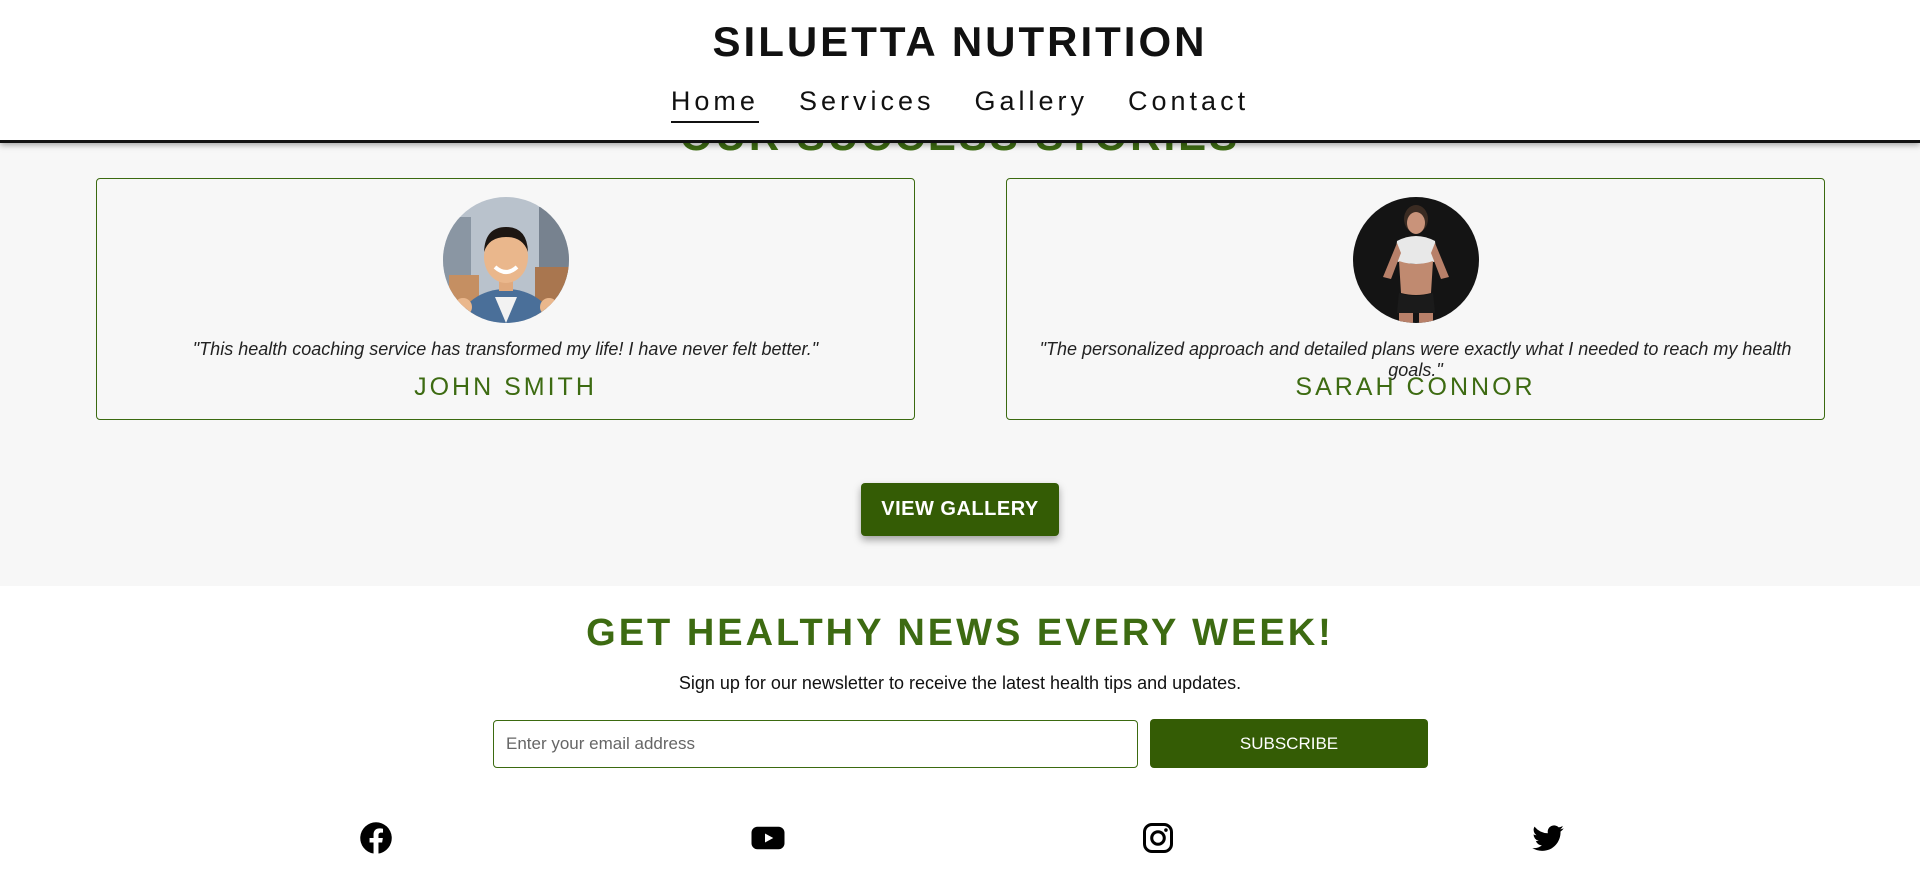 Image resolution: width=1920 pixels, height=879 pixels. What do you see at coordinates (960, 41) in the screenshot?
I see `brand-title: SILUETTA NUTRITION` at bounding box center [960, 41].